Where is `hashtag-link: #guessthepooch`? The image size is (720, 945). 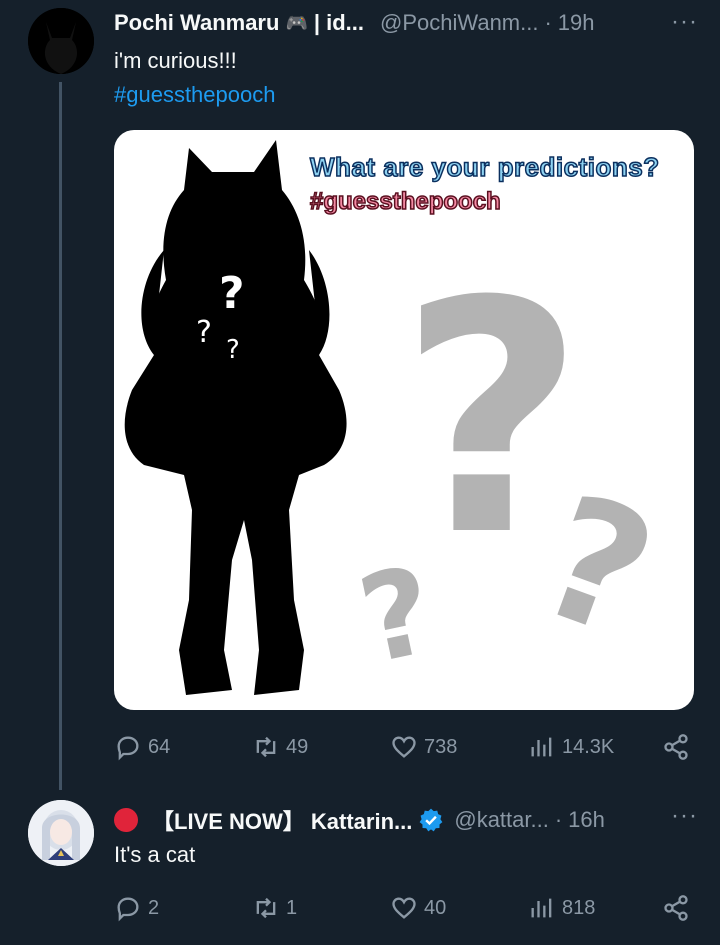
hashtag-link: #guessthepooch is located at coordinates (194, 95).